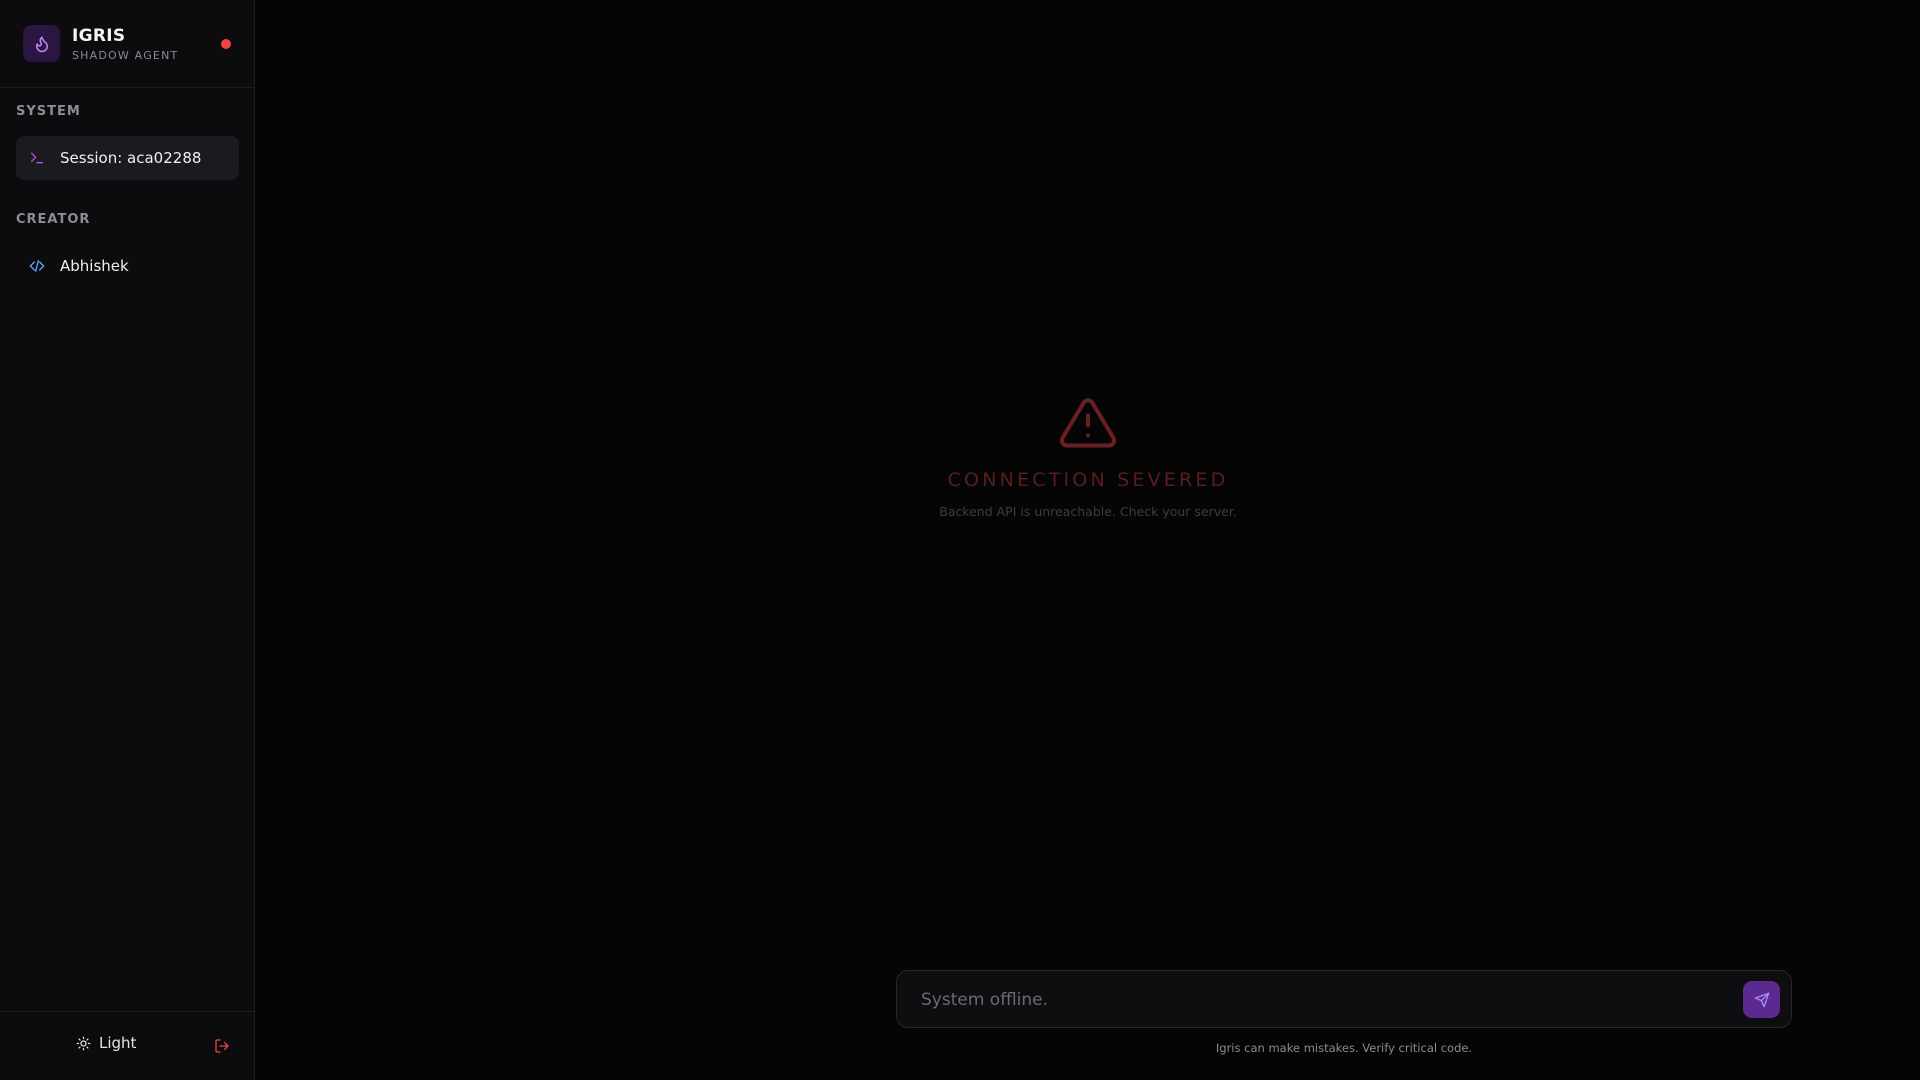 Image resolution: width=1920 pixels, height=1080 pixels. What do you see at coordinates (83, 1043) in the screenshot?
I see `sun-icon` at bounding box center [83, 1043].